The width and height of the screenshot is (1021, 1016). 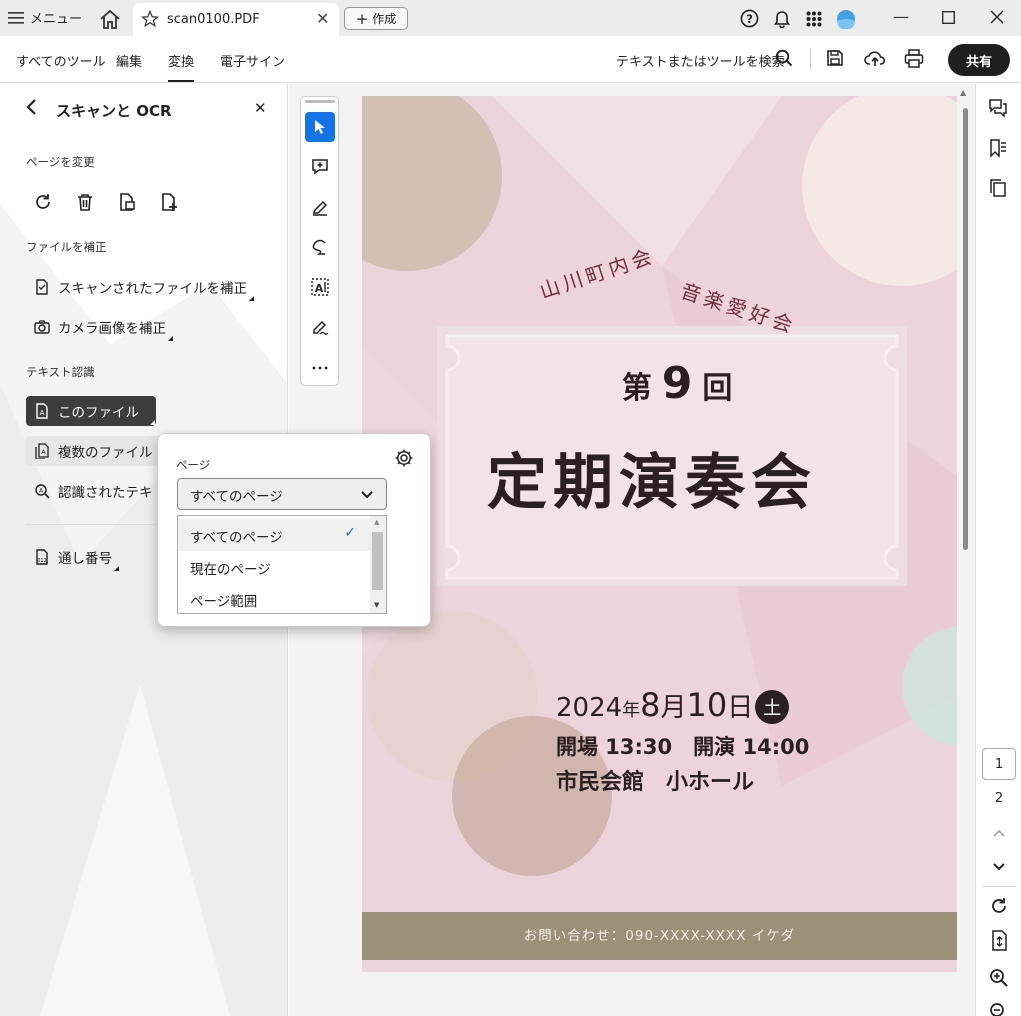 I want to click on tool-search-label: テキストまたはツールを検索, so click(x=700, y=60).